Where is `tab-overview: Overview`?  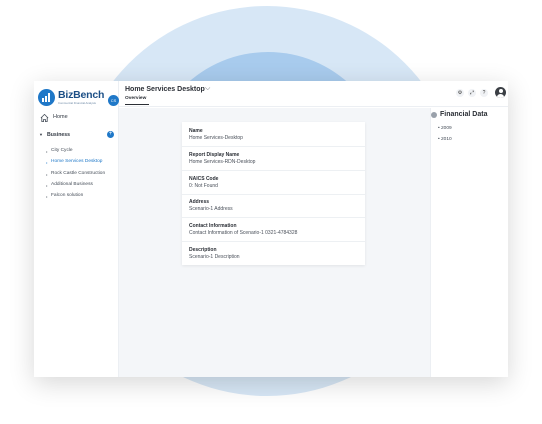 tab-overview: Overview is located at coordinates (135, 98).